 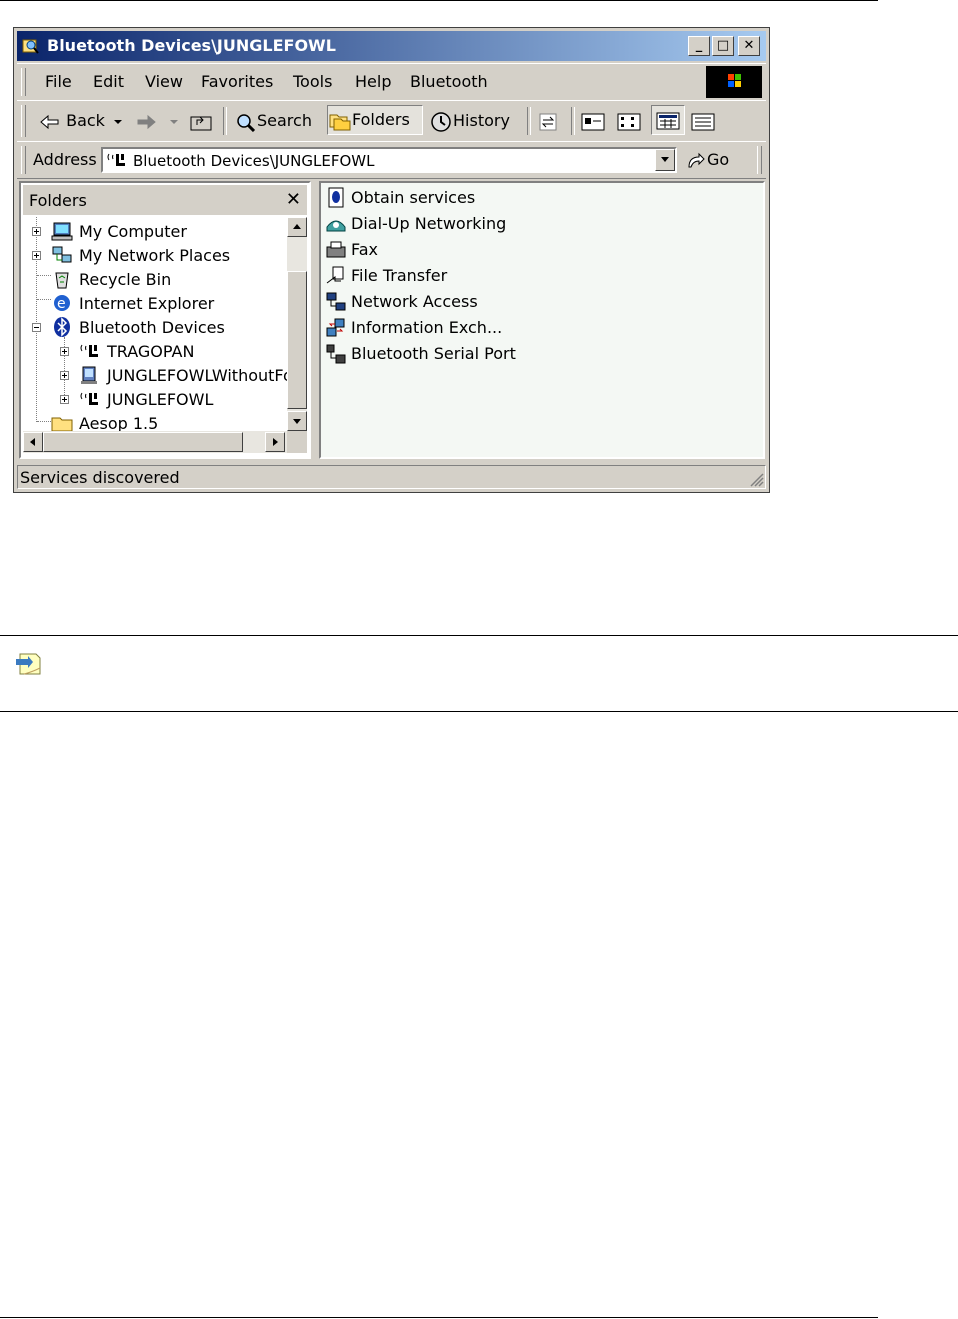 I want to click on menu-help: Help, so click(x=373, y=81).